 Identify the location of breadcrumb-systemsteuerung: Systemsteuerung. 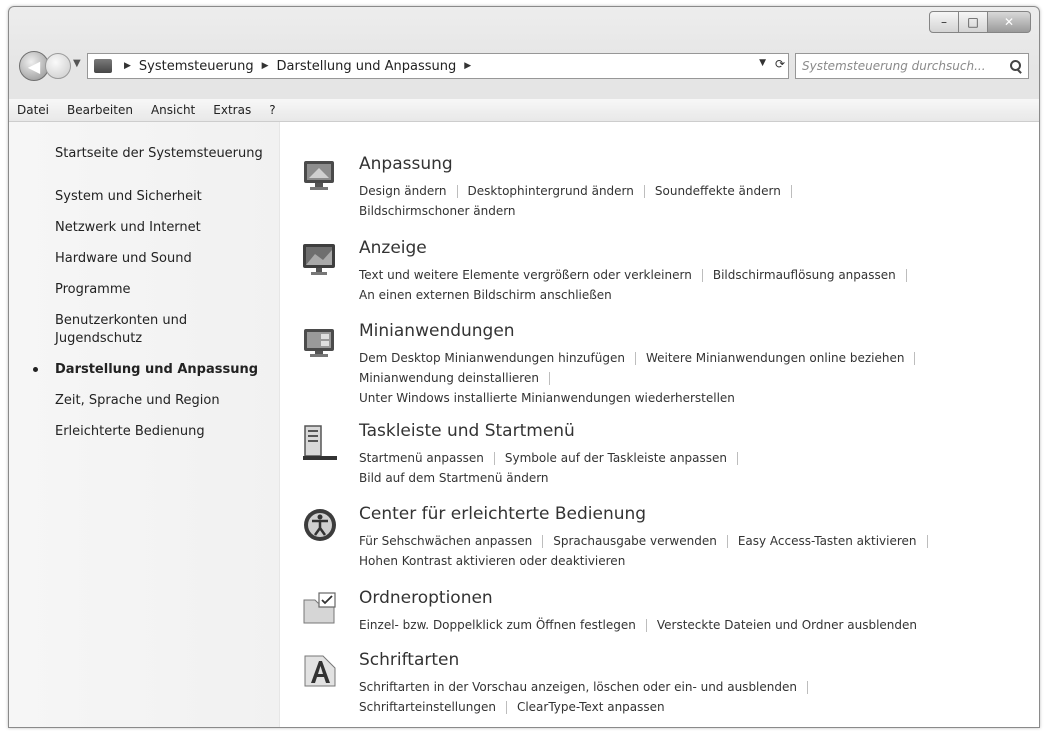
(196, 66).